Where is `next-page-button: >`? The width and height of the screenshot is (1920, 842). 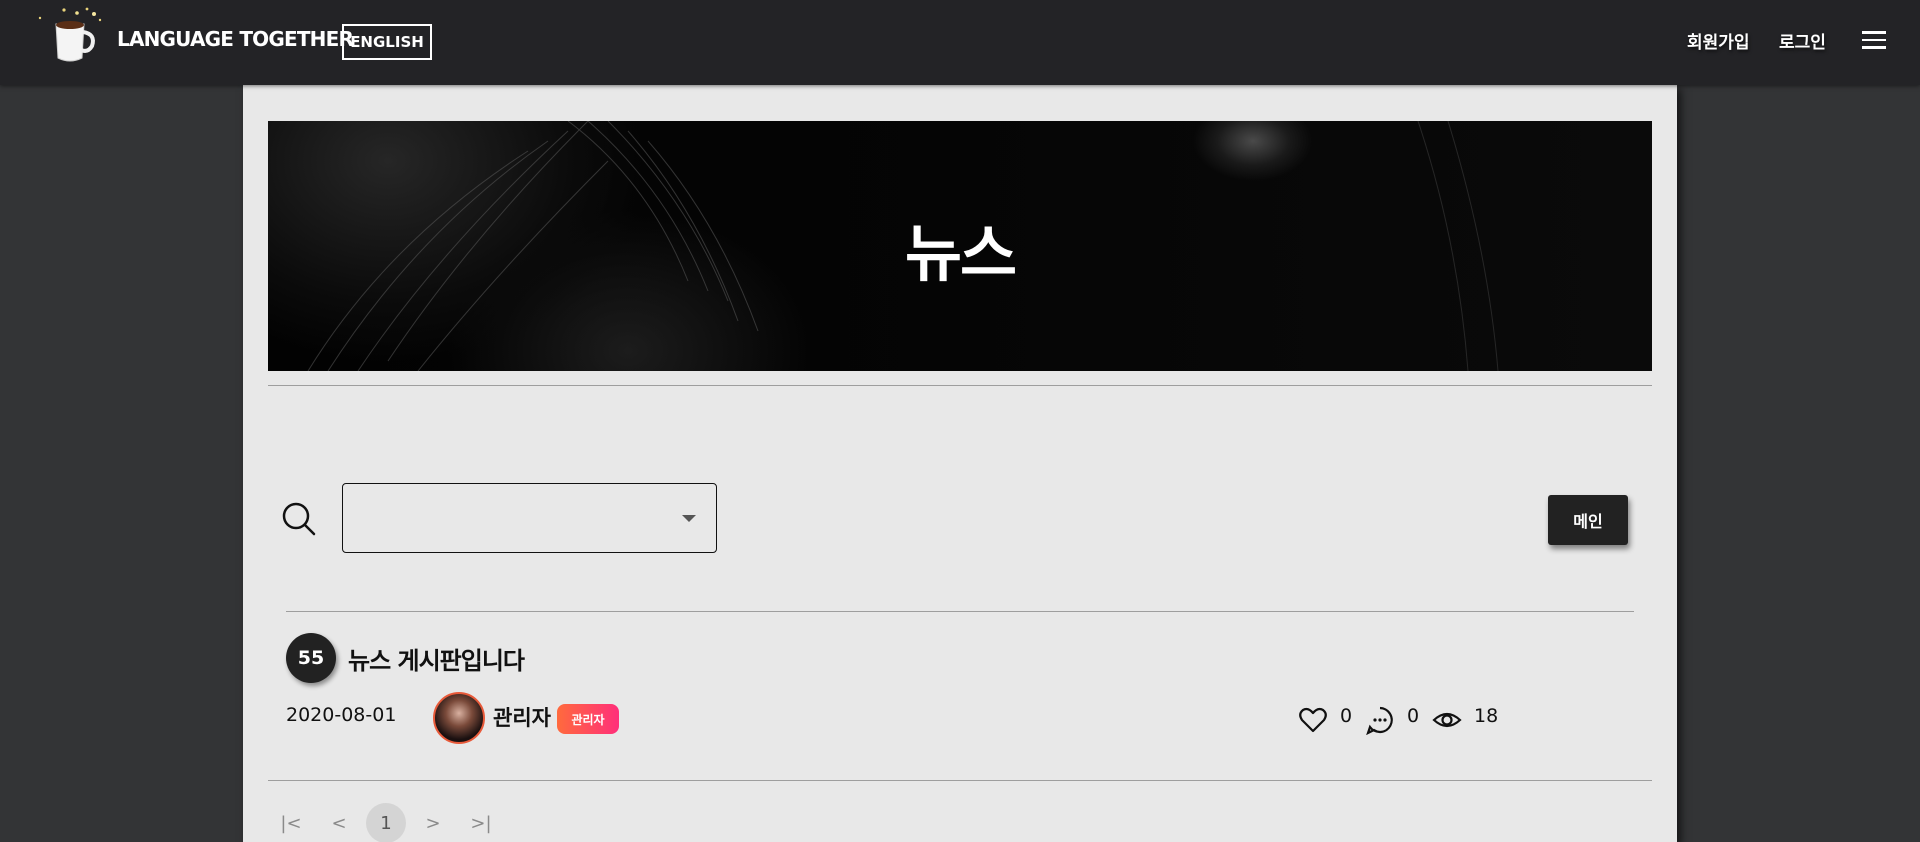
next-page-button: > is located at coordinates (433, 822).